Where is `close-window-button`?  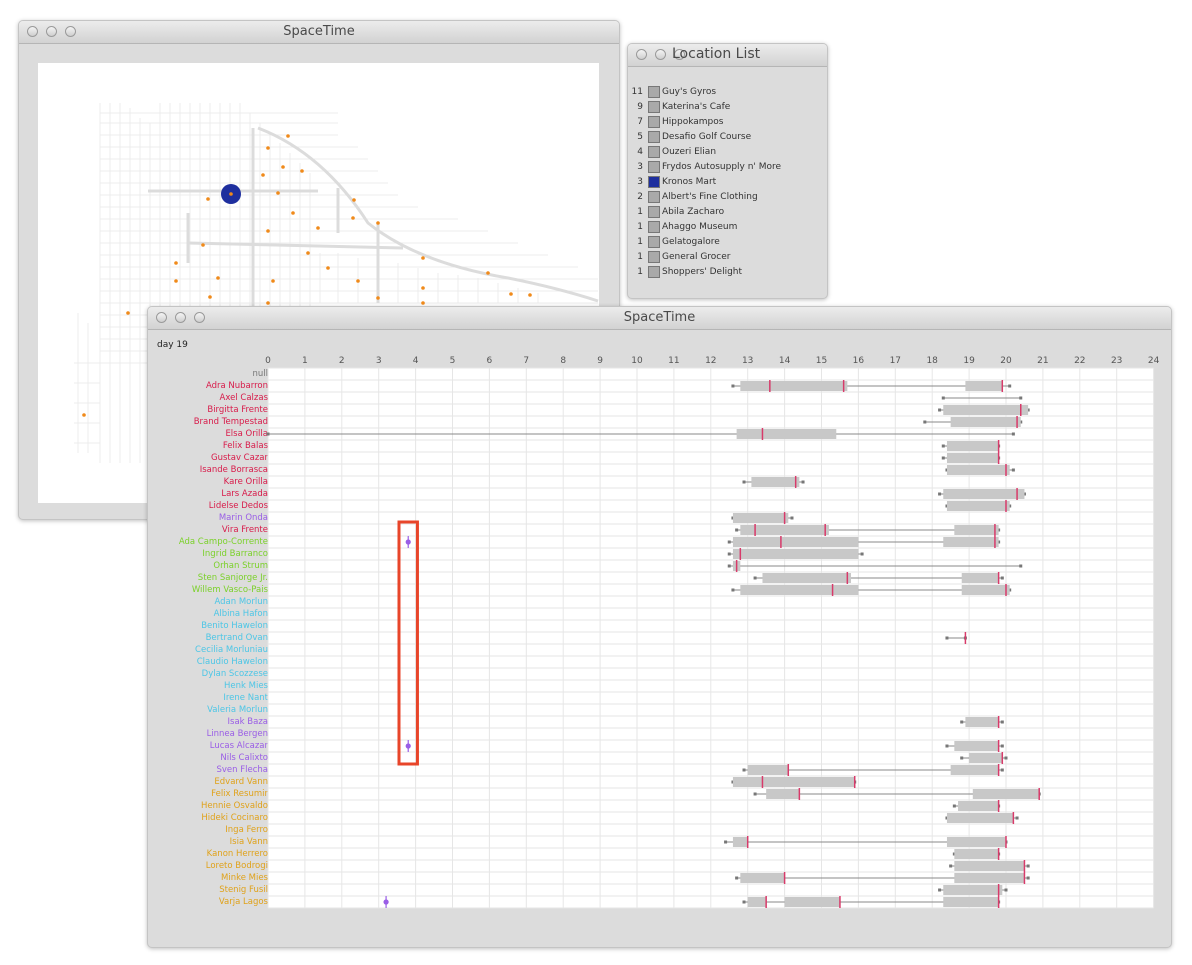
close-window-button is located at coordinates (641, 54).